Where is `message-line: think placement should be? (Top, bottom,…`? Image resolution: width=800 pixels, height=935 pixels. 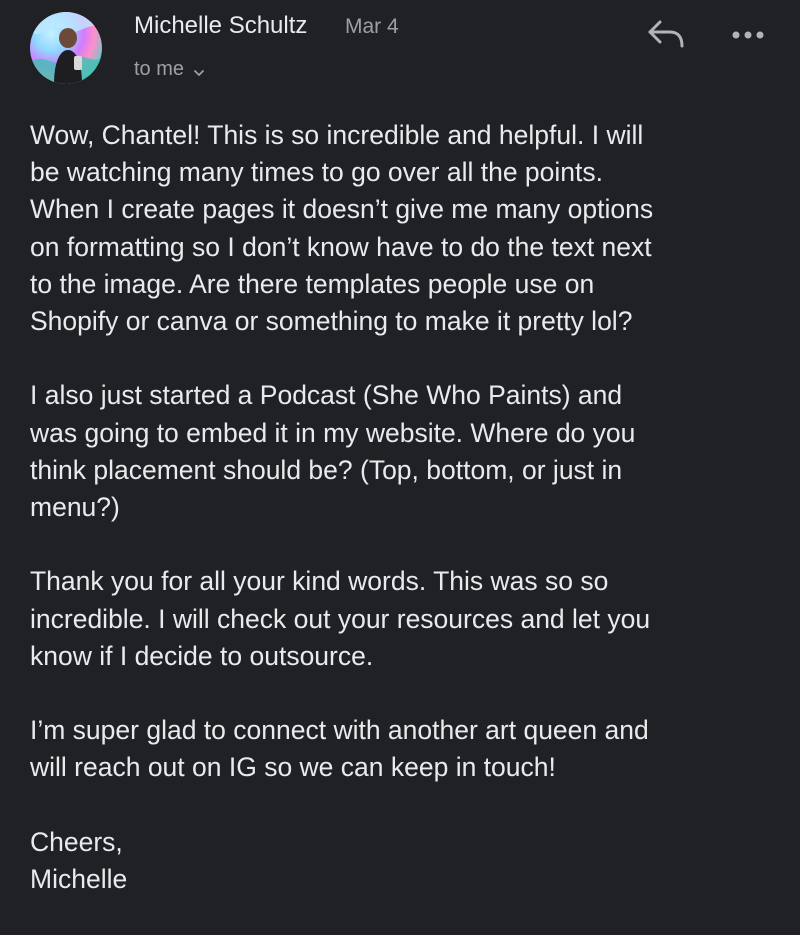 message-line: think placement should be? (Top, bottom,… is located at coordinates (326, 469).